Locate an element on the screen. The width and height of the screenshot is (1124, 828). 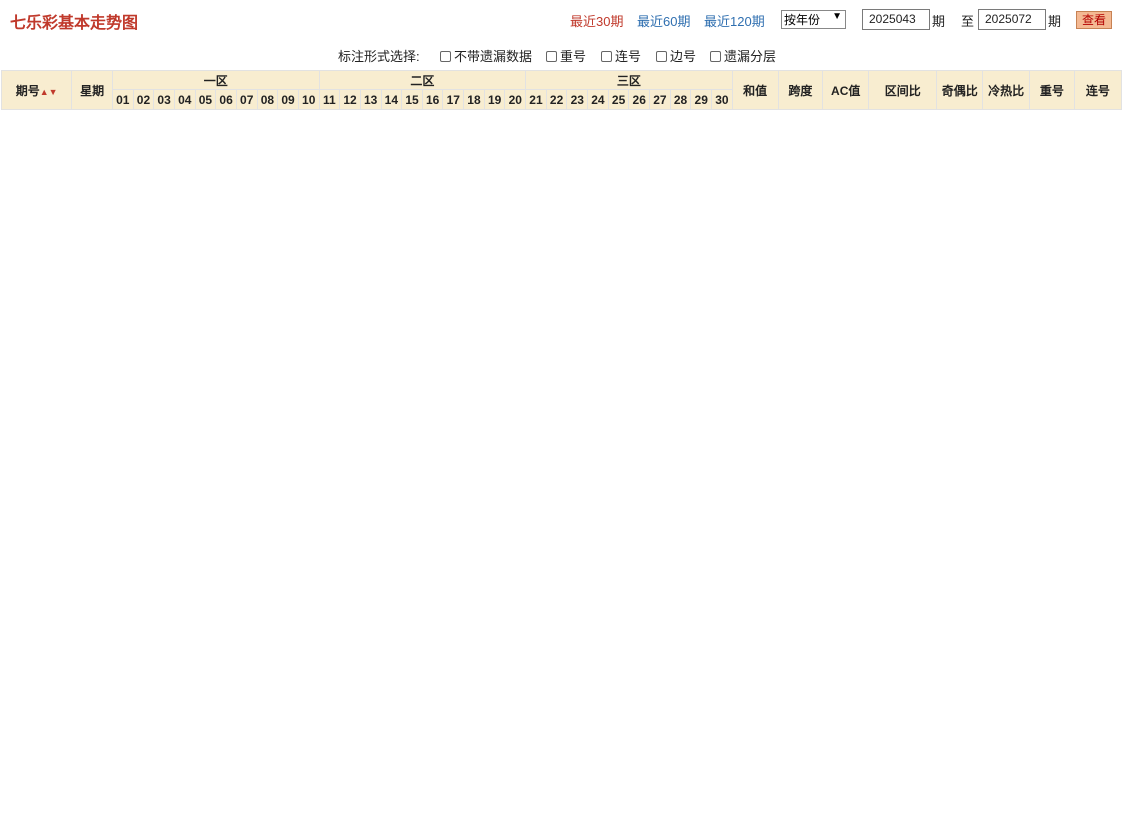
number-header: 17 is located at coordinates (453, 99).